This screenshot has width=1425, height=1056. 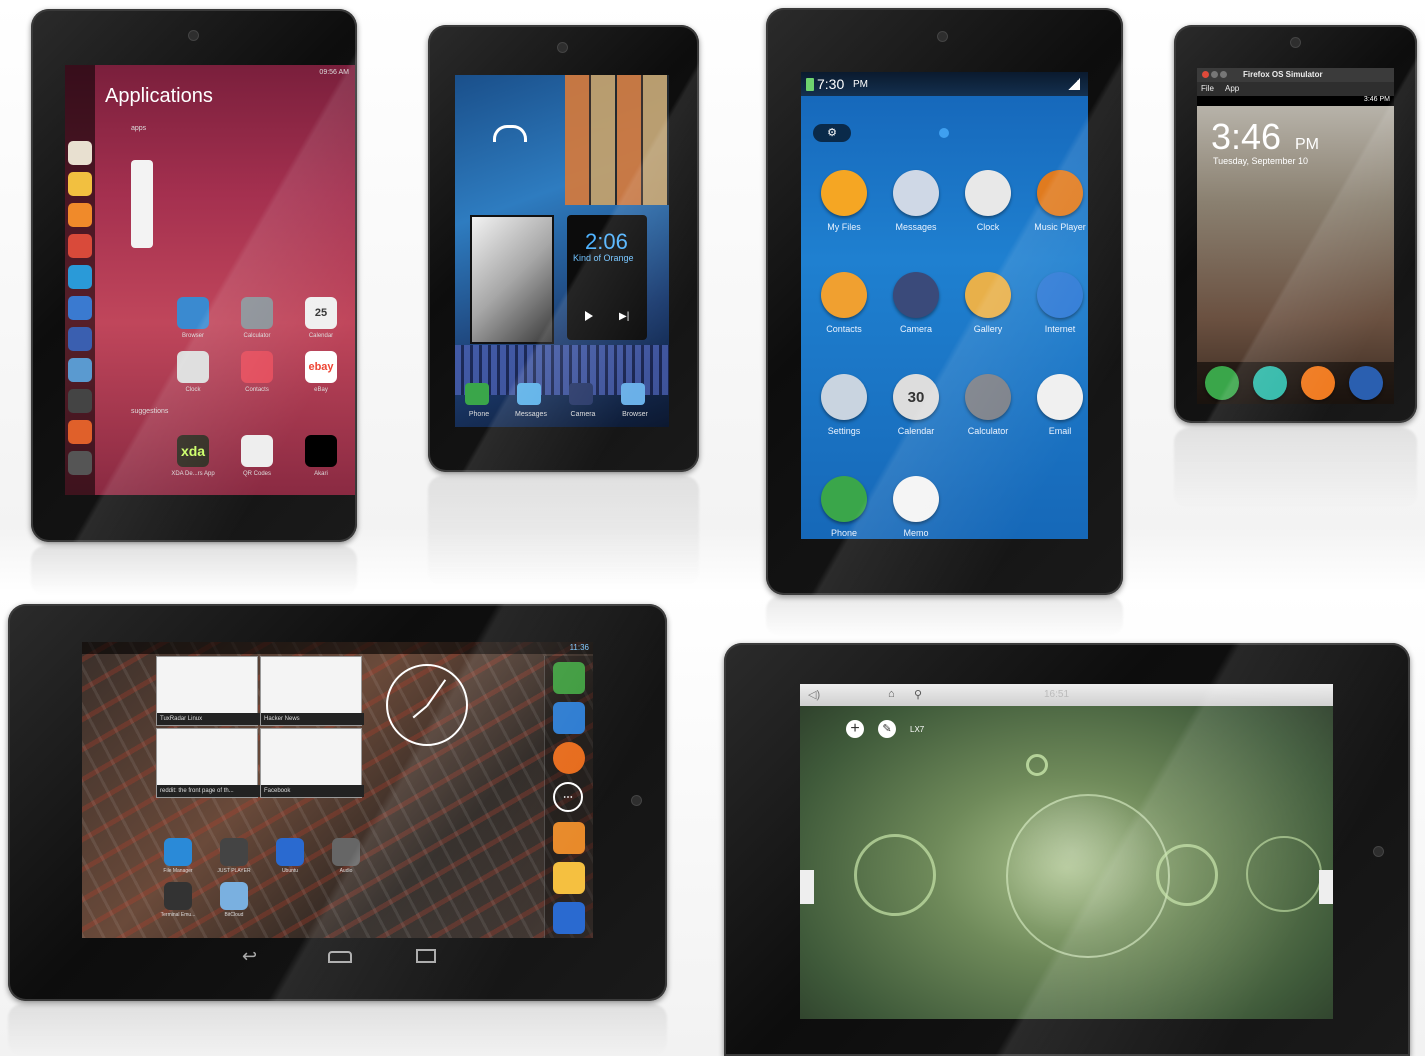 I want to click on bubble-right, so click(x=1187, y=875).